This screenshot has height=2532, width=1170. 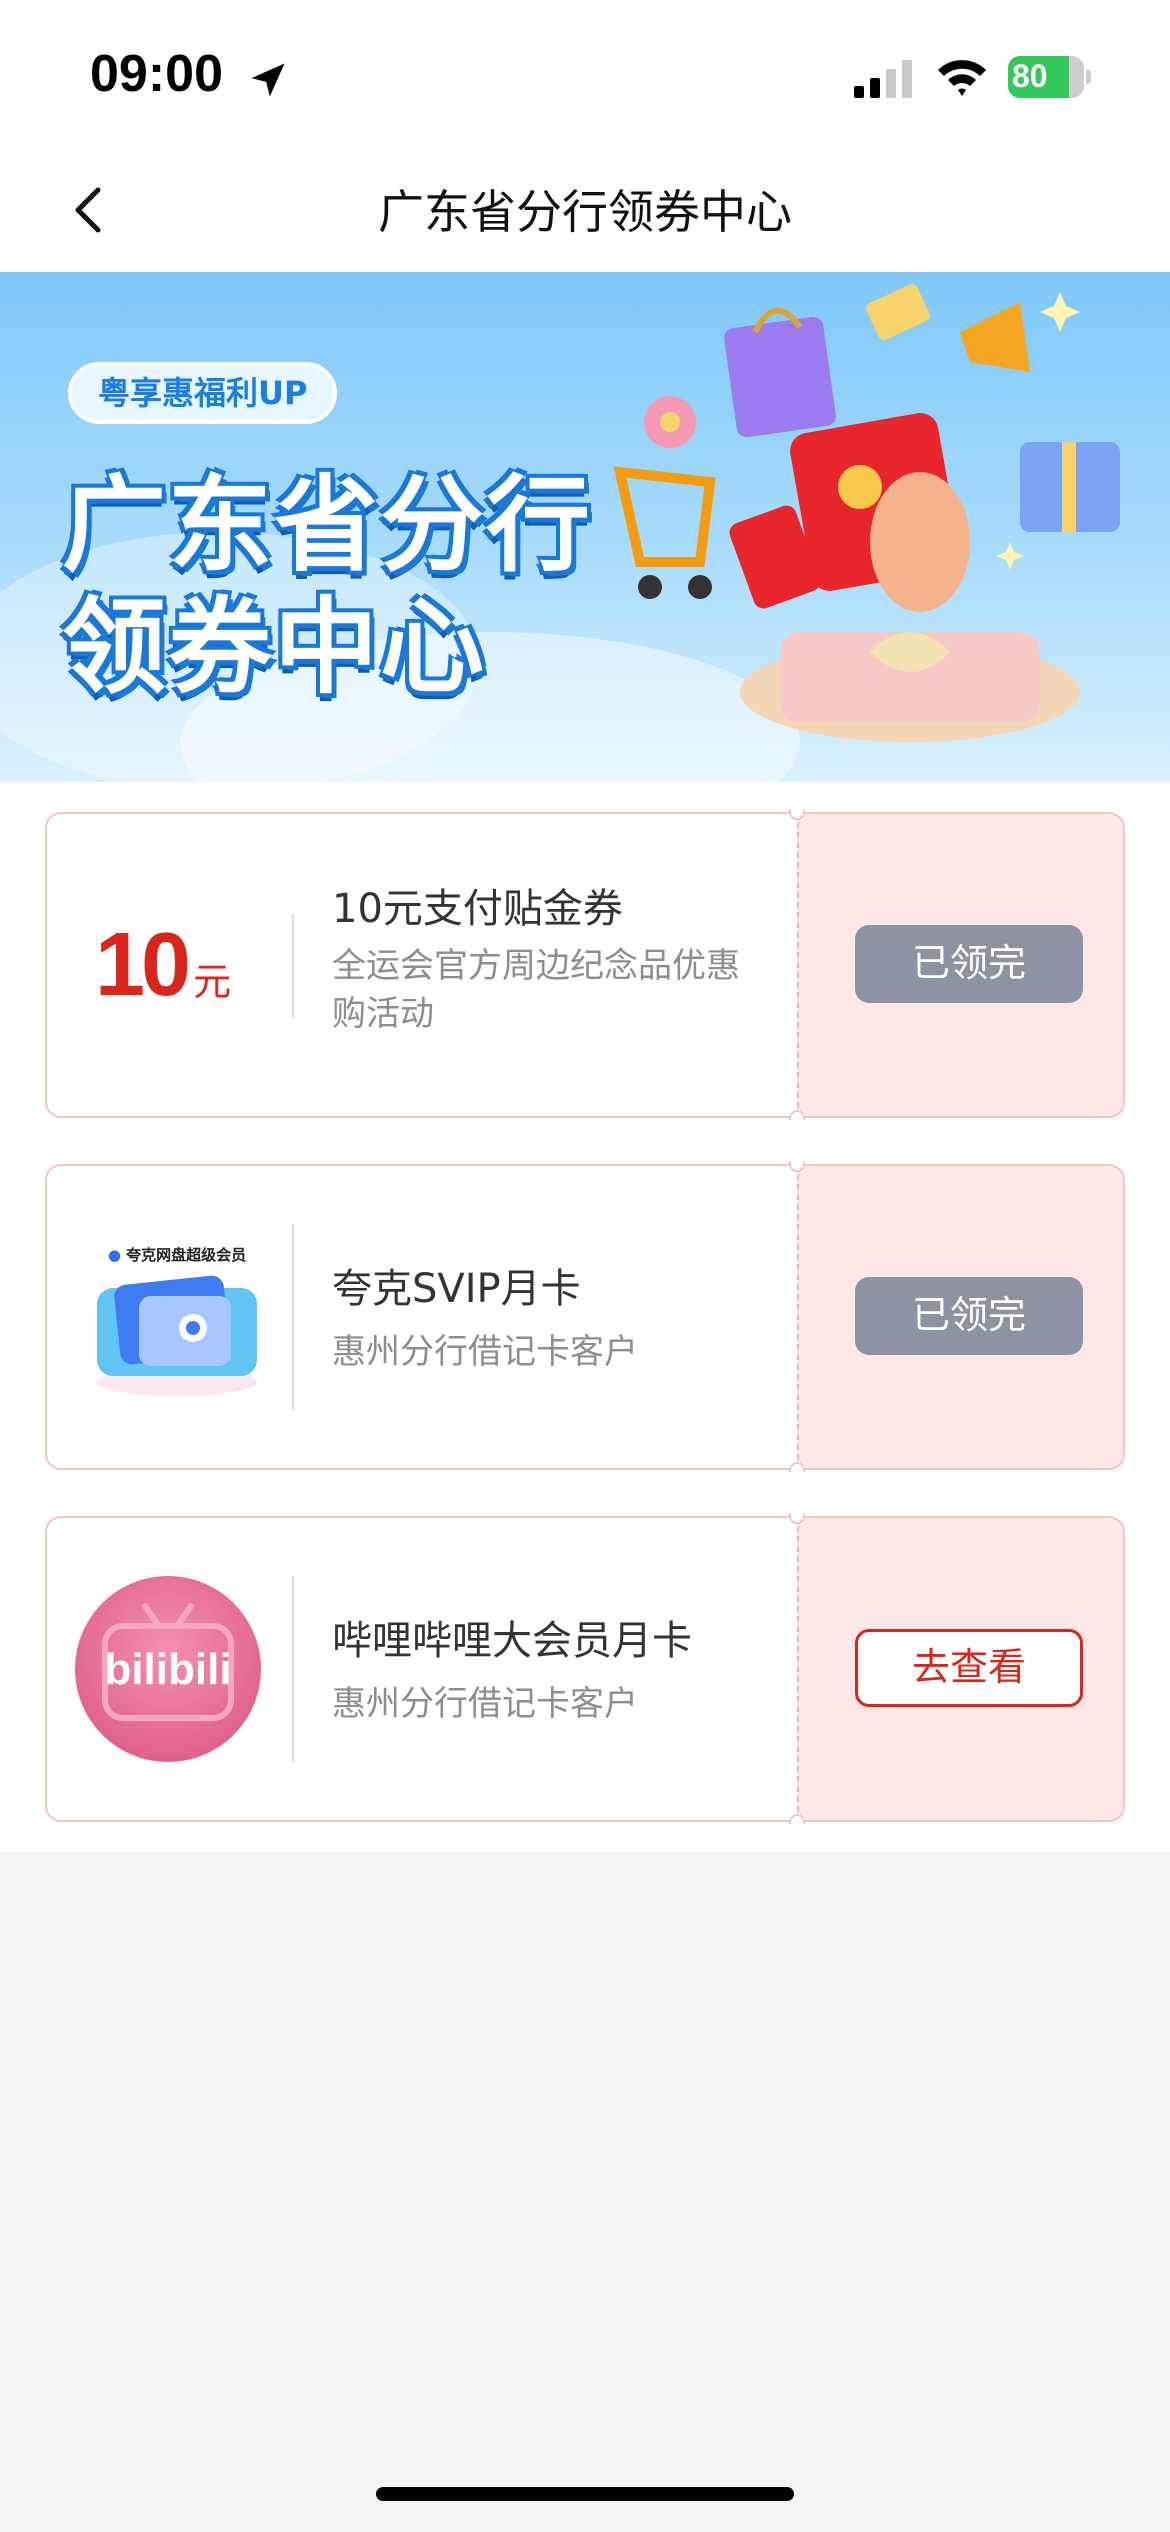 I want to click on battery-icon: 80, so click(x=1049, y=77).